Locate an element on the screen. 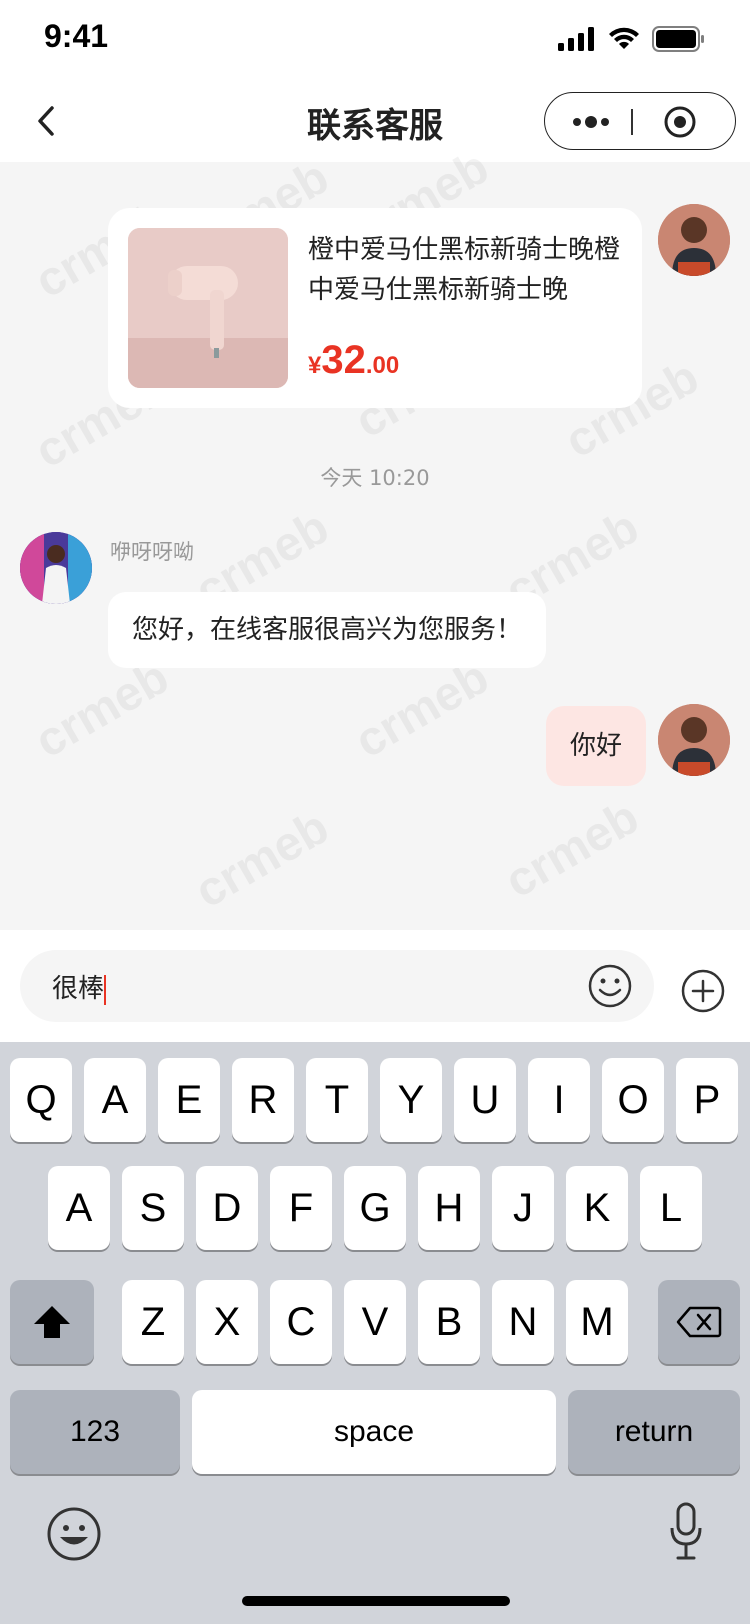 The width and height of the screenshot is (750, 1624). agent-message: 您好，在线客服很高兴为您服务！ is located at coordinates (327, 630).